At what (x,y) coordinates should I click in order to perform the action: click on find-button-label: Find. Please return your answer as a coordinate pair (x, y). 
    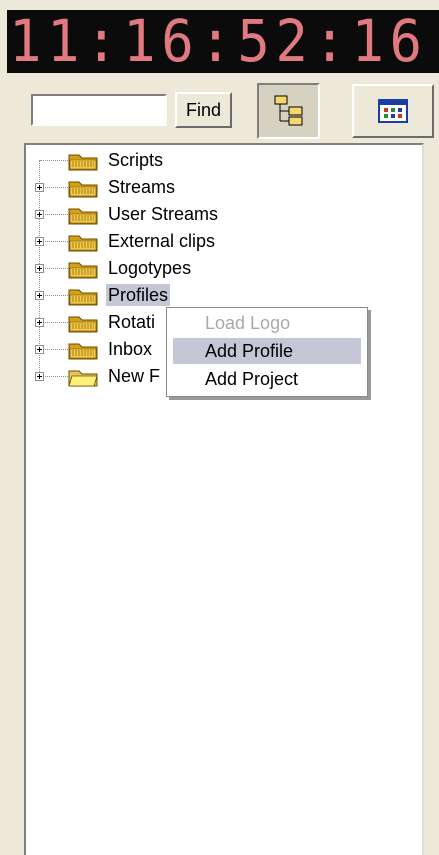
    Looking at the image, I should click on (203, 109).